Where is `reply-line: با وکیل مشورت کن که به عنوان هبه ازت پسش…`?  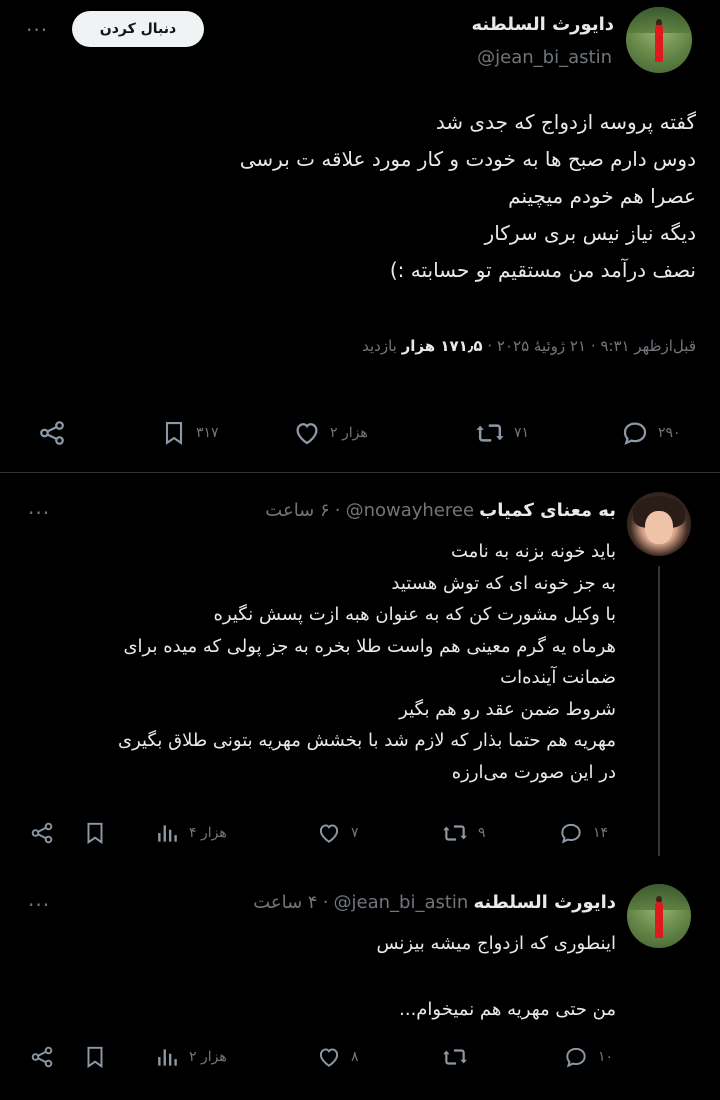
reply-line: با وکیل مشورت کن که به عنوان هبه ازت پسش… is located at coordinates (415, 614).